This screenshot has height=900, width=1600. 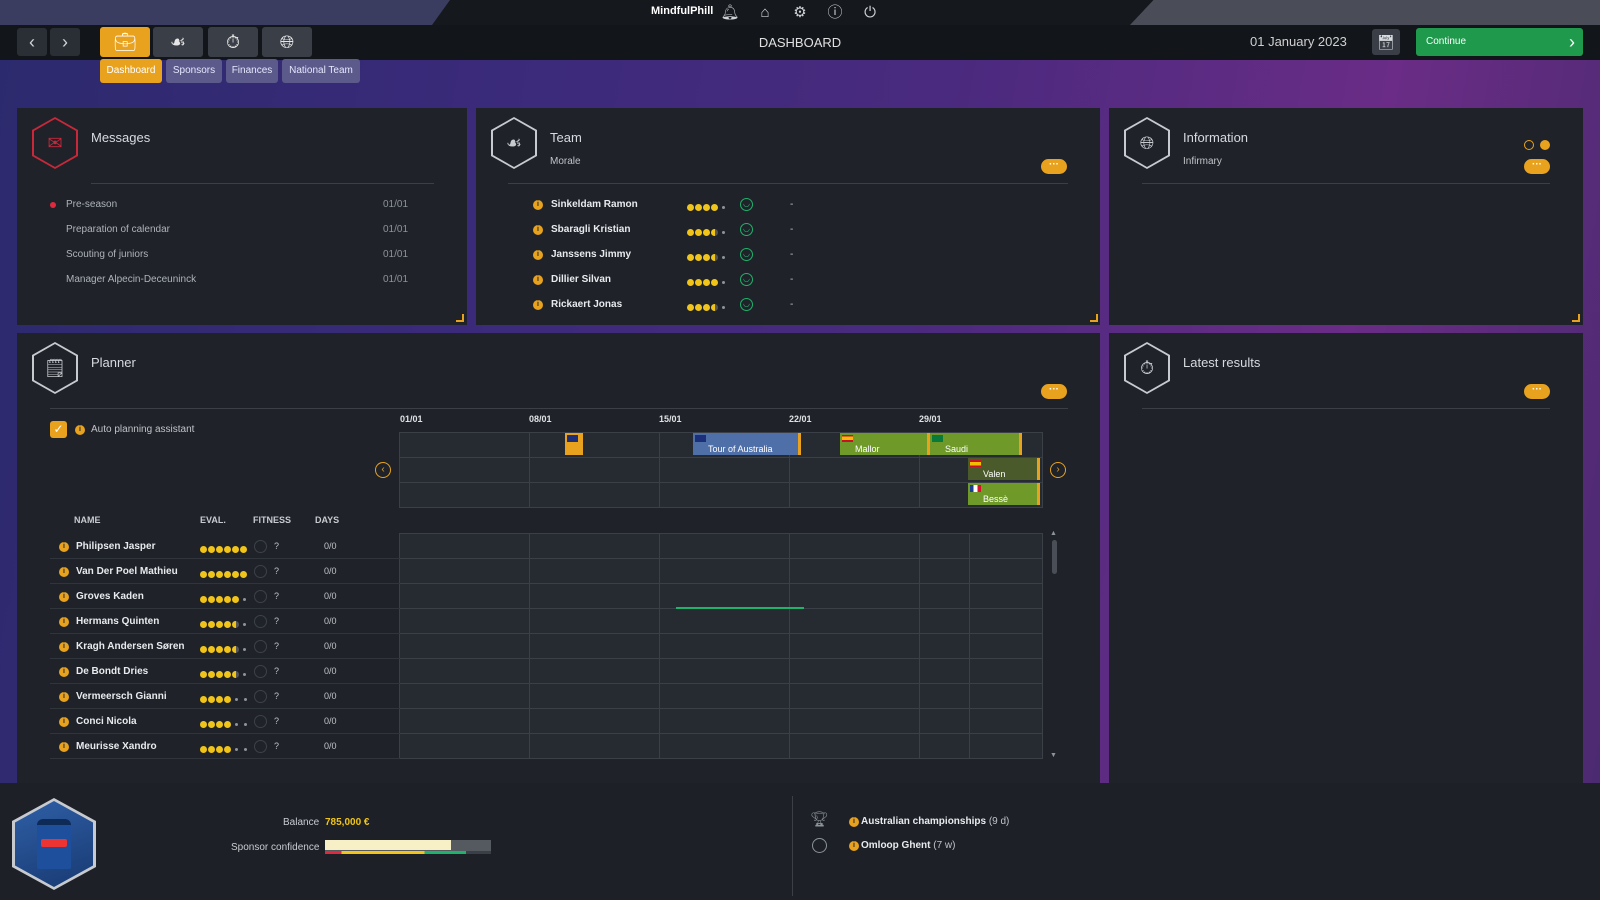 I want to click on message-item: Scouting of juniors, so click(x=107, y=254).